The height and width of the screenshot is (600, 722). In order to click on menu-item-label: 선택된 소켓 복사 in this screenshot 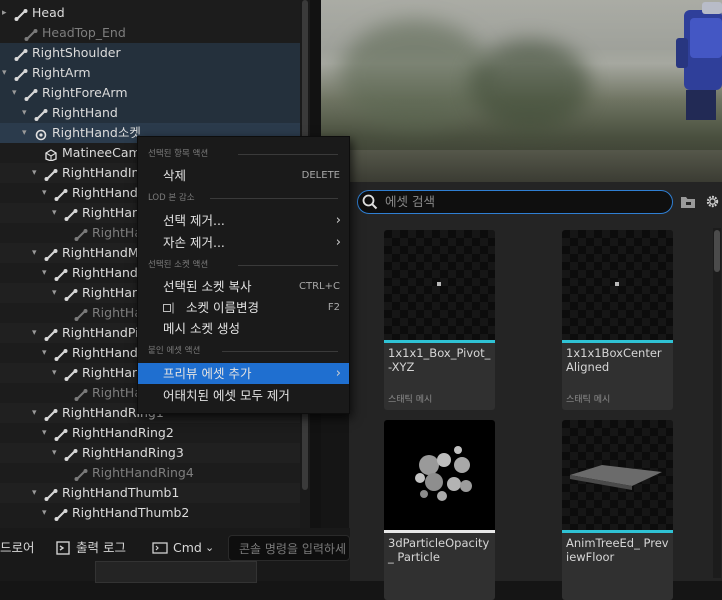, I will do `click(207, 286)`.